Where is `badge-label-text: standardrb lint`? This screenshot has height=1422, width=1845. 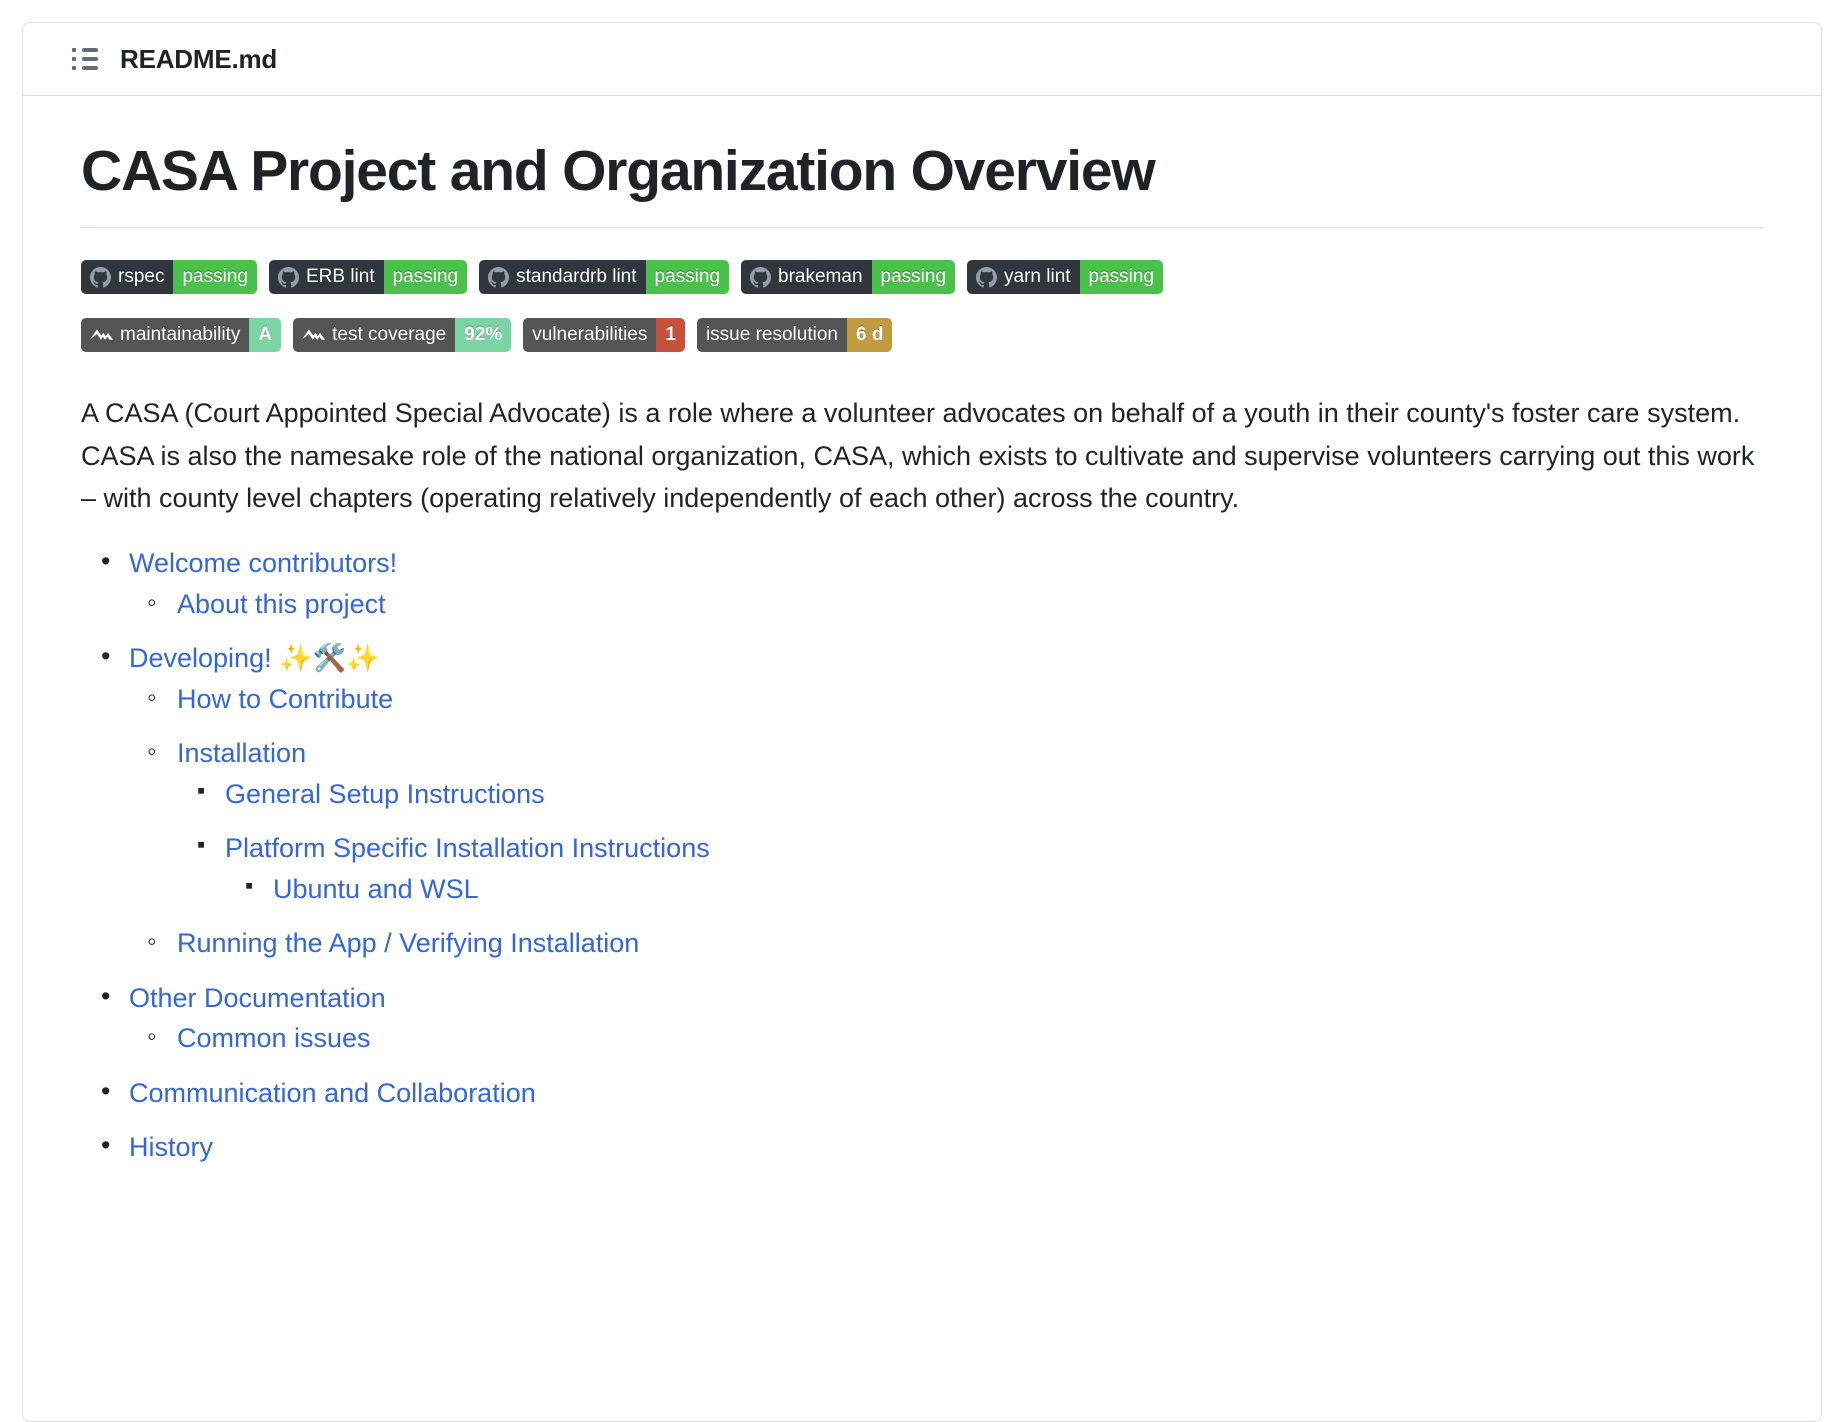
badge-label-text: standardrb lint is located at coordinates (576, 277).